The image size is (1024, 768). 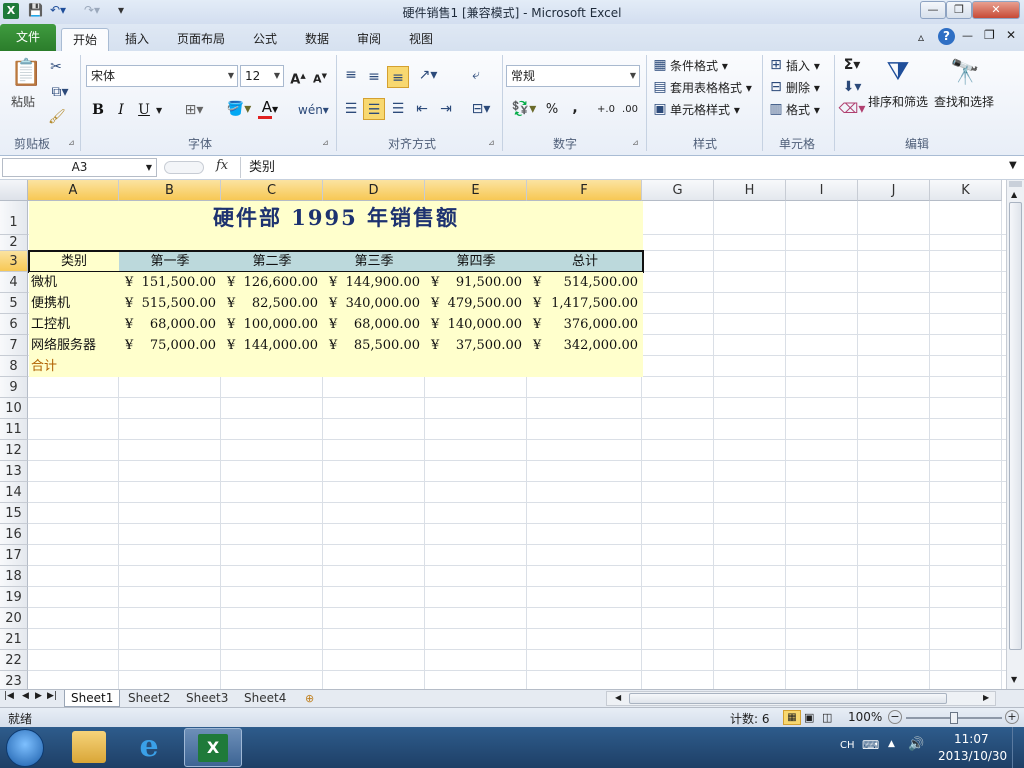 I want to click on increase-decimal-icon: +.0, so click(x=606, y=110).